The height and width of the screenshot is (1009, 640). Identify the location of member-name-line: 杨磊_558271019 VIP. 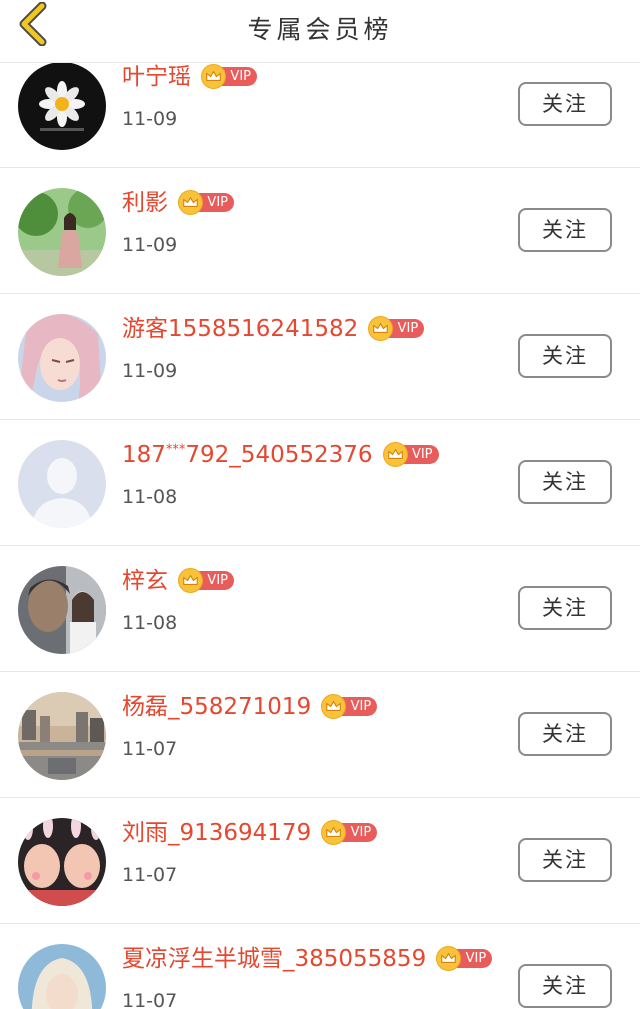
(250, 707).